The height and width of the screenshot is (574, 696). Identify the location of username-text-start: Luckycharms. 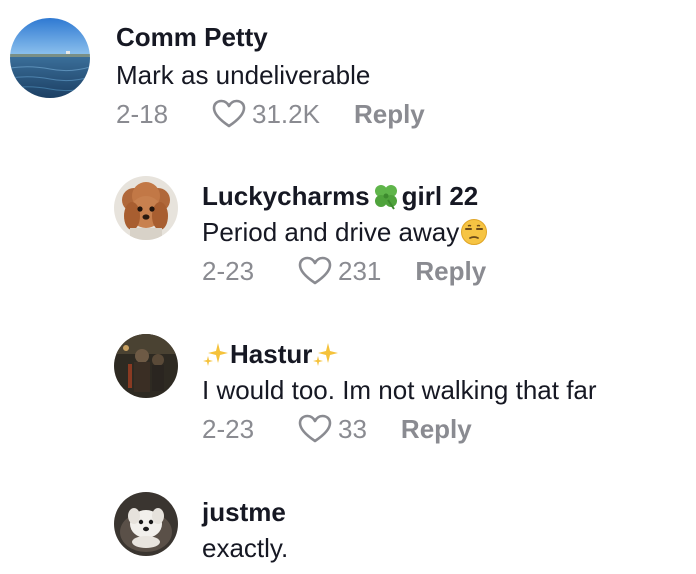
(286, 196).